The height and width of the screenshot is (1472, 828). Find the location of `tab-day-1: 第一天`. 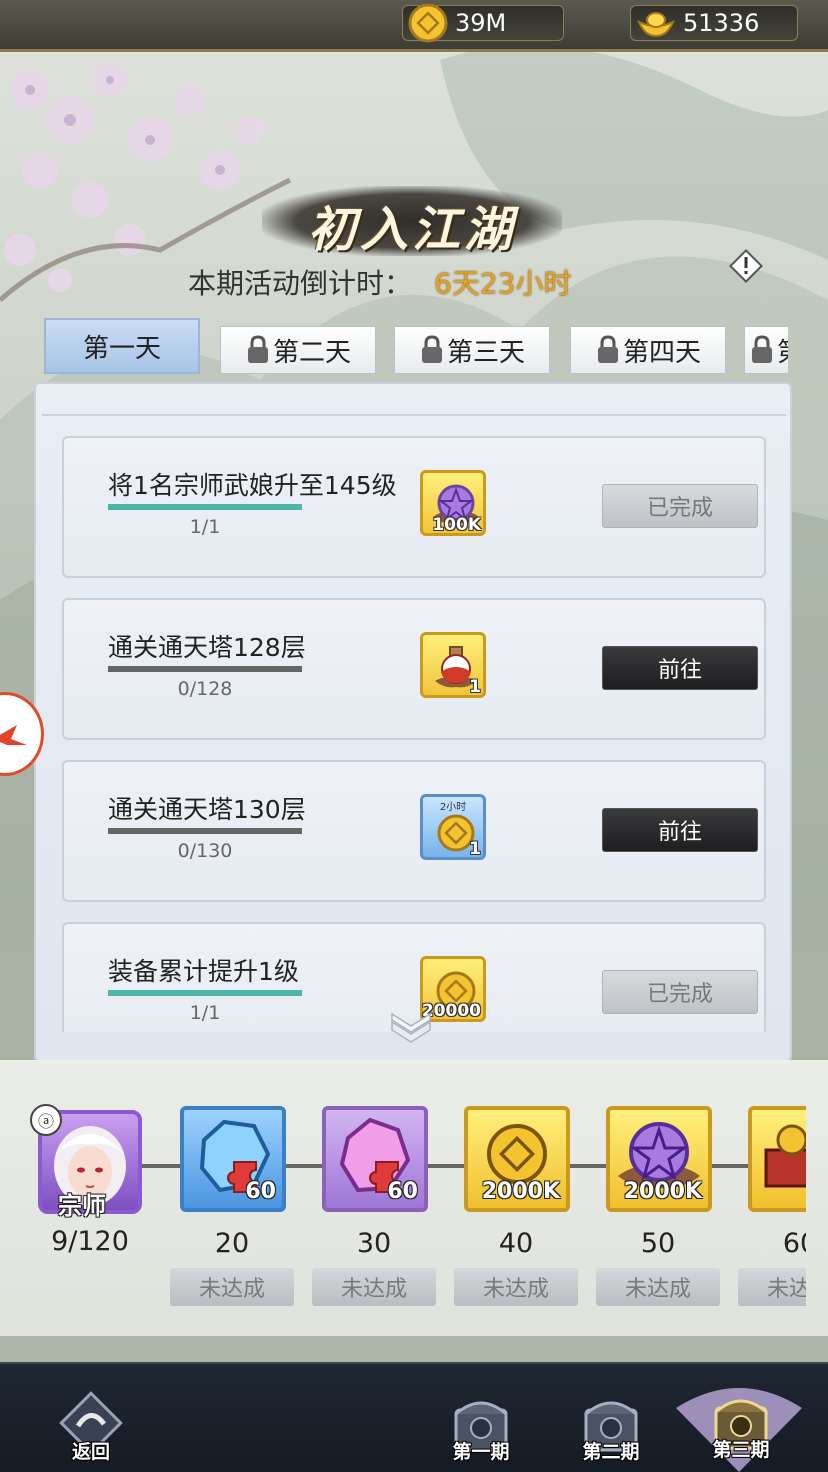

tab-day-1: 第一天 is located at coordinates (122, 346).